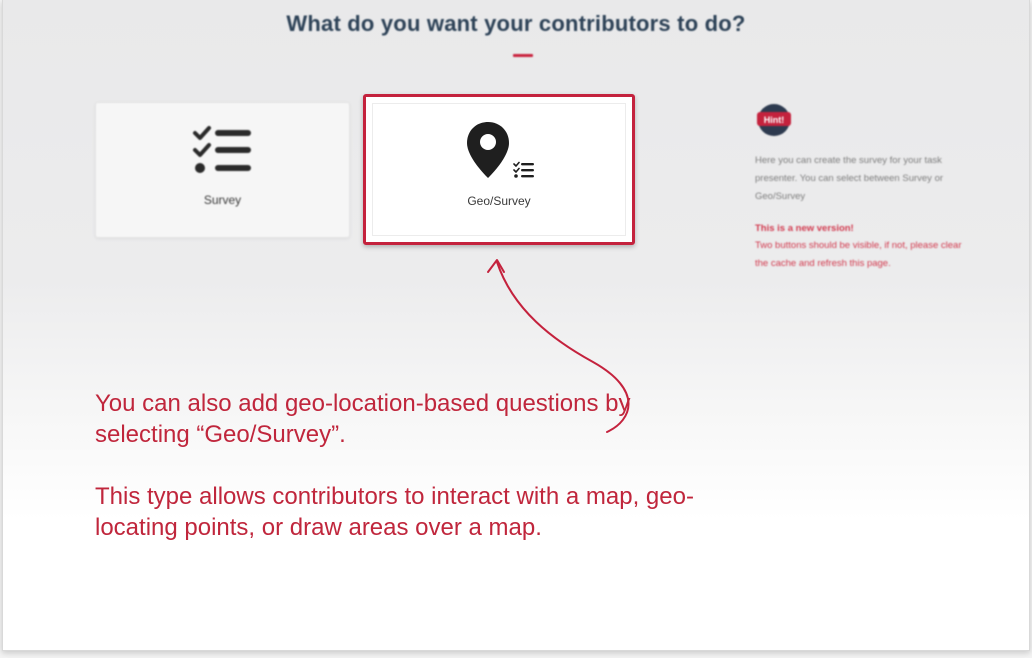 The width and height of the screenshot is (1032, 658). I want to click on hint-badge-label: Hint!, so click(774, 120).